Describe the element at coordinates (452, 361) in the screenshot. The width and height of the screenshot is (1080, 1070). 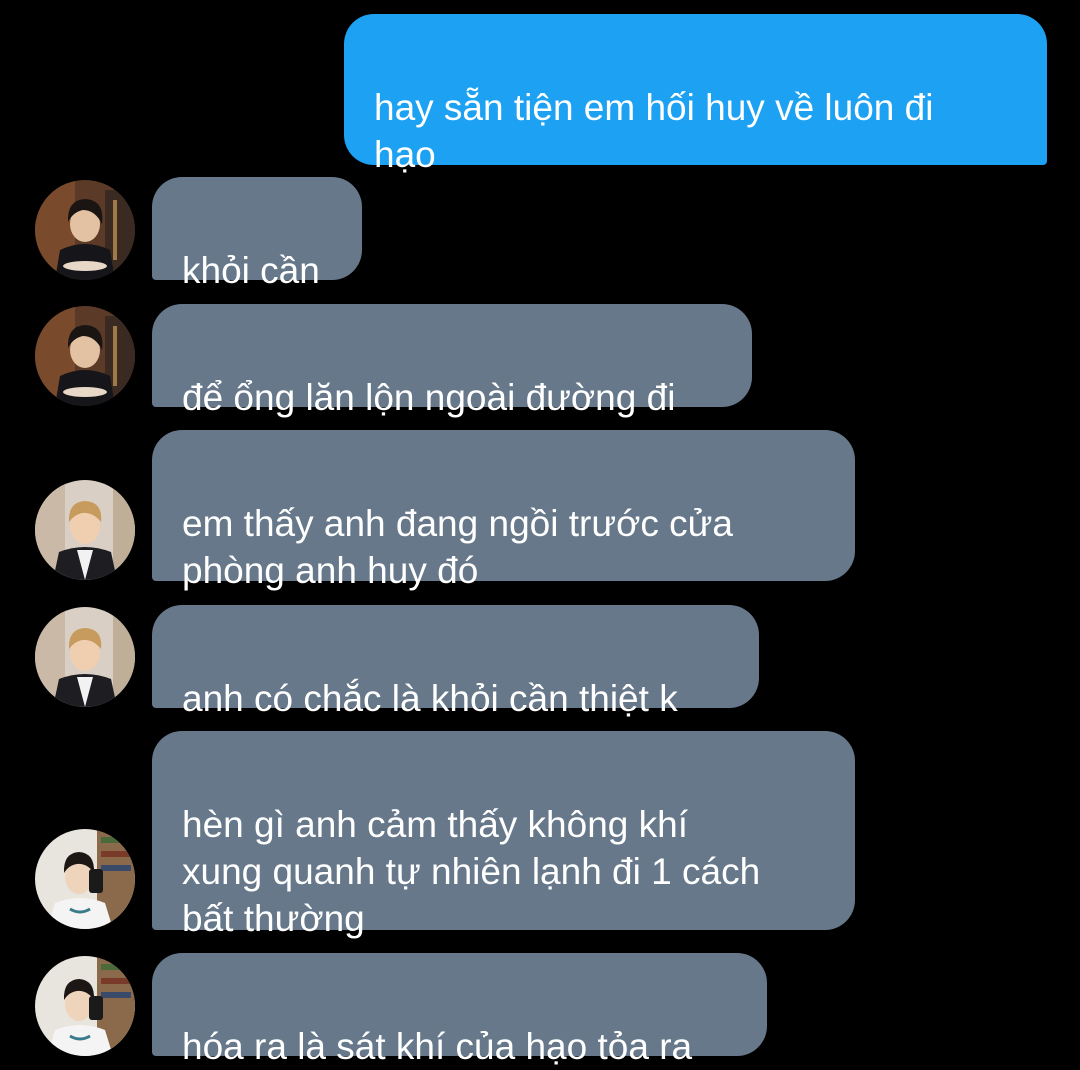
I see `message-bubble-incoming: để ổng lăn lộn ngoài đường đi` at that location.